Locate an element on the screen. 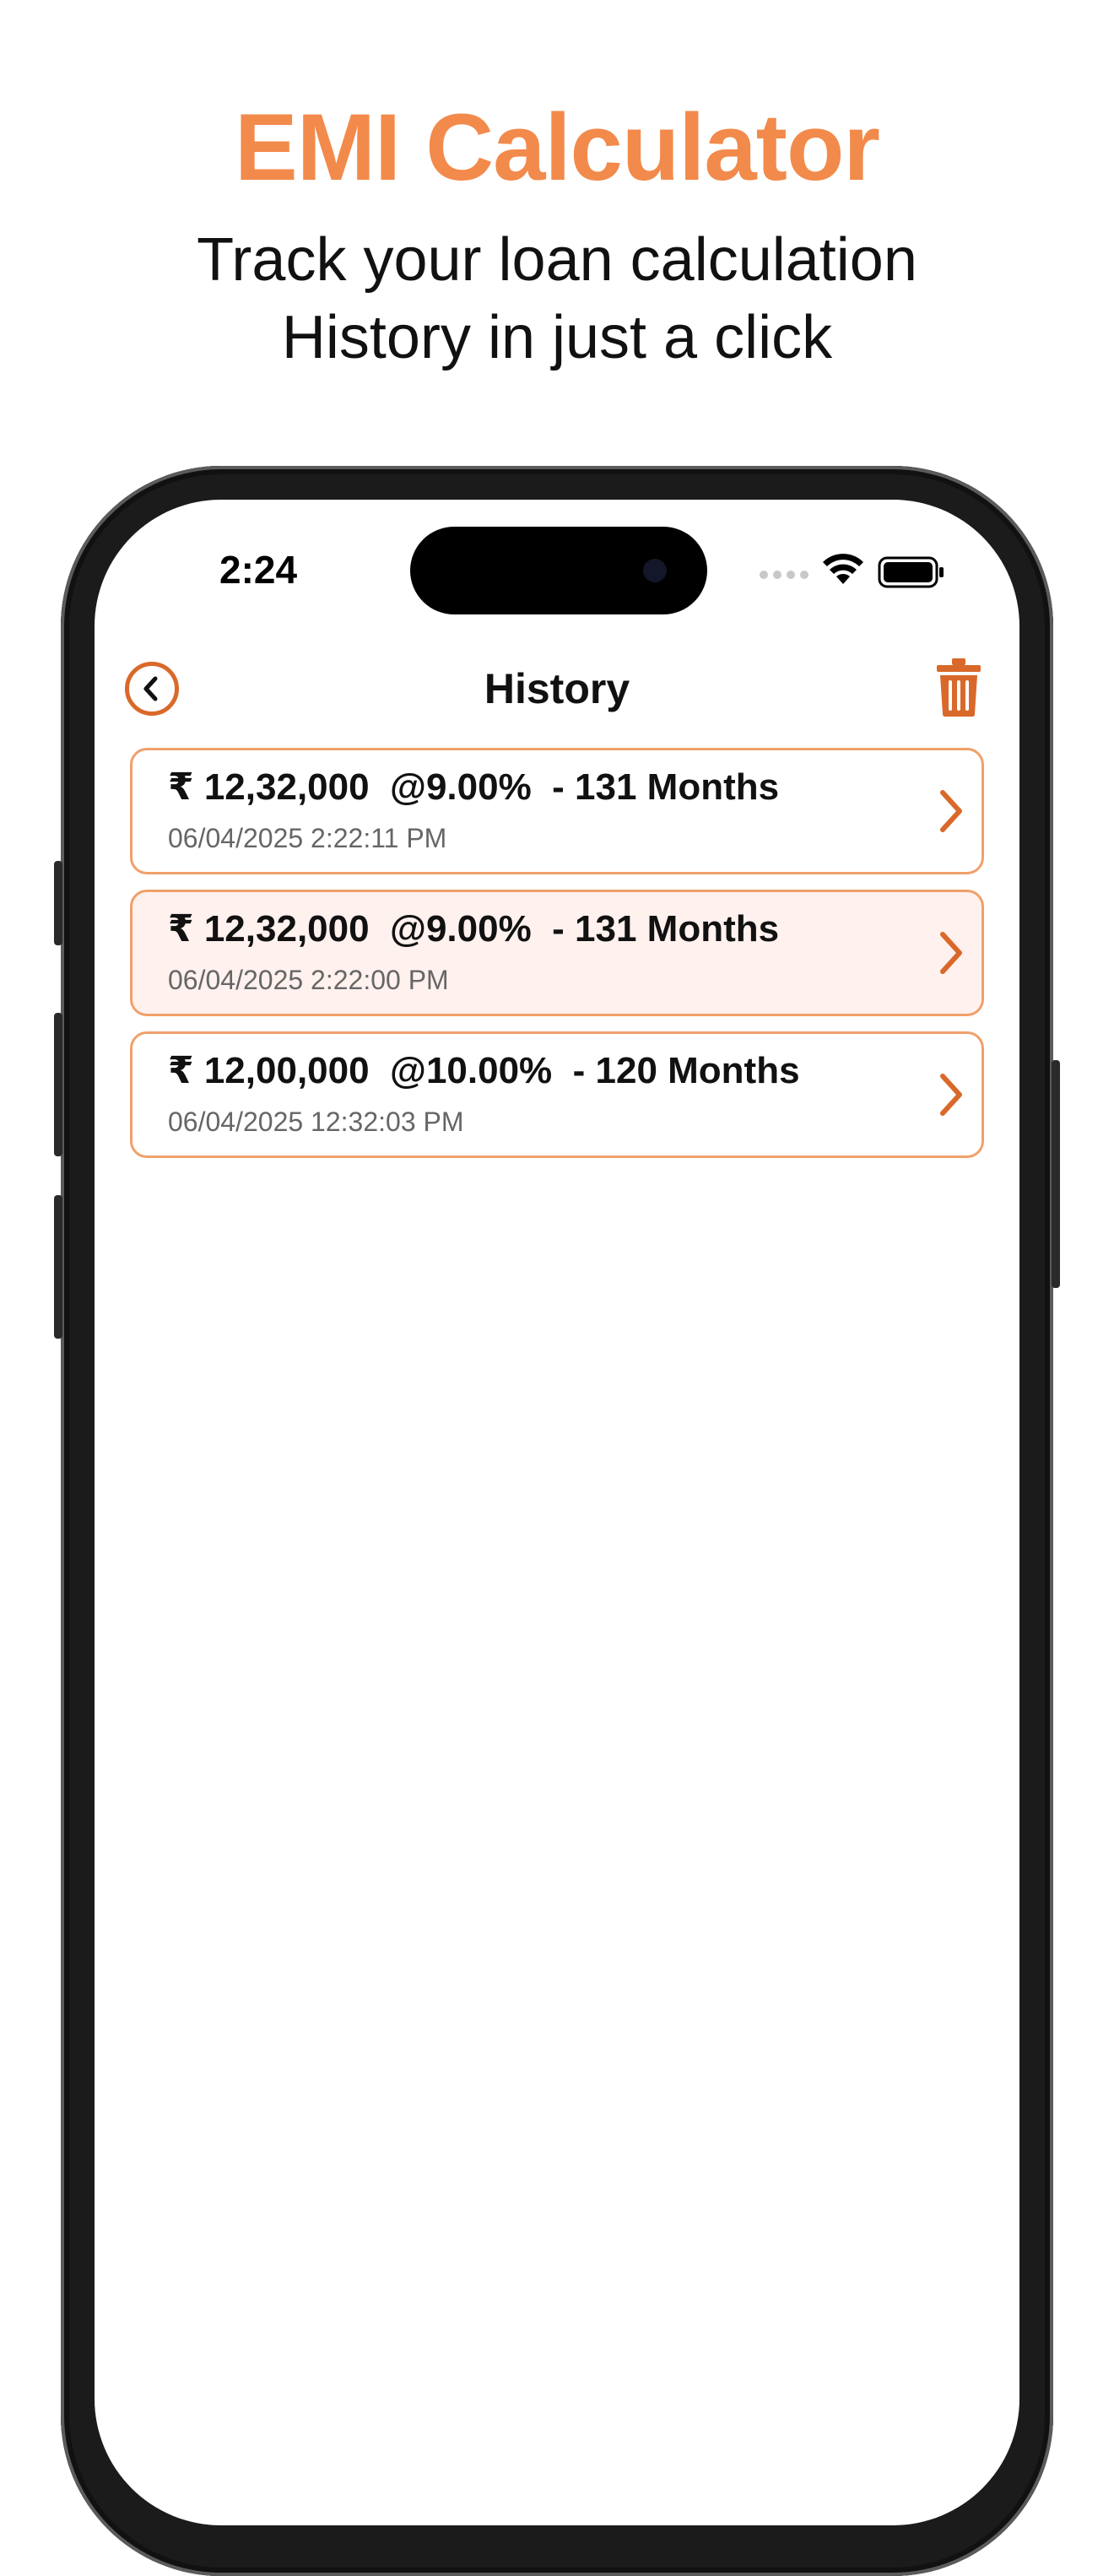  power-button is located at coordinates (1056, 1174).